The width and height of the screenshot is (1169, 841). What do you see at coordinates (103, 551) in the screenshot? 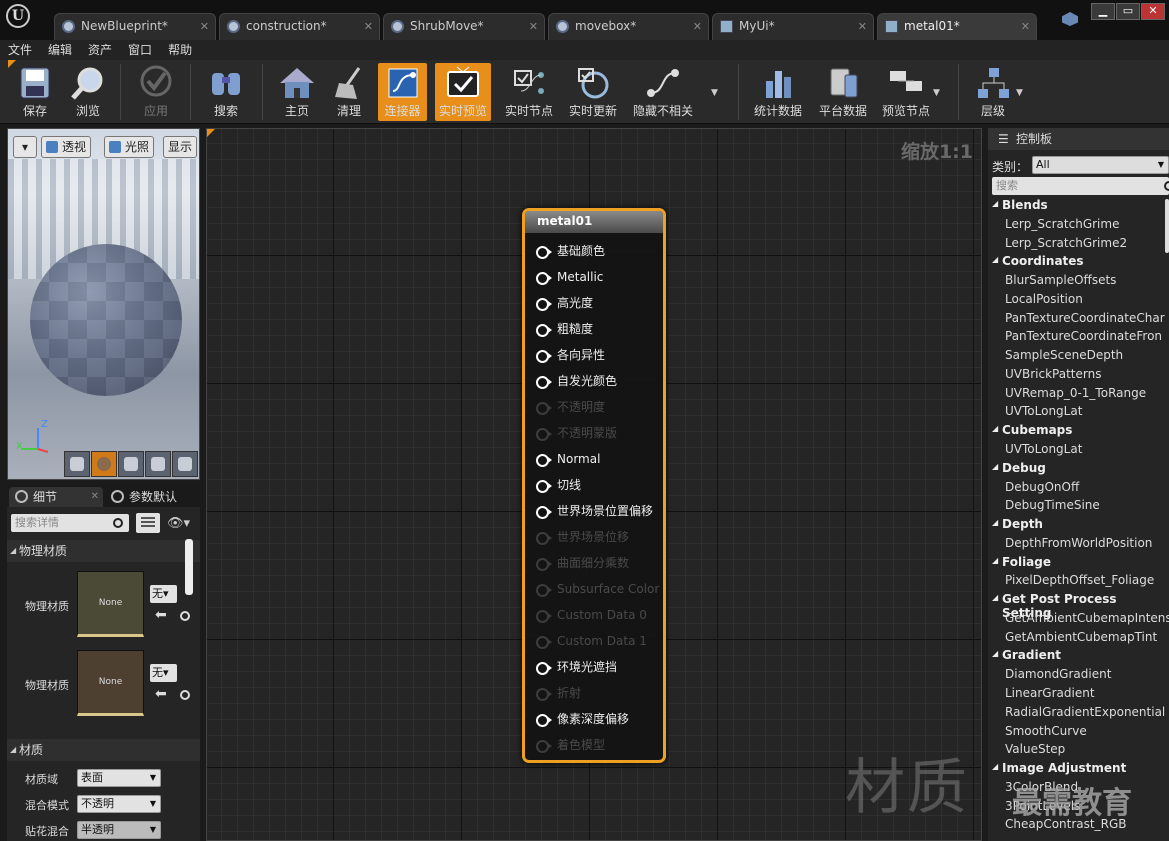
I see `section-physical-material: 物理材质` at bounding box center [103, 551].